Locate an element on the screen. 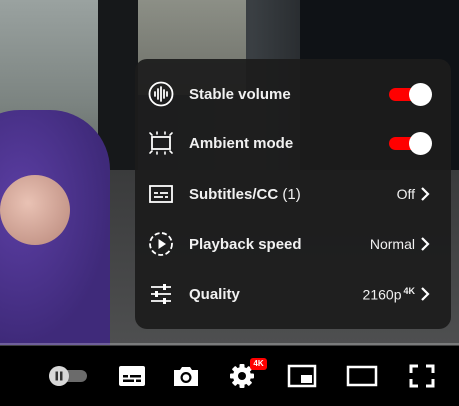 The width and height of the screenshot is (459, 406). ambient-mode-toggle is located at coordinates (411, 143).